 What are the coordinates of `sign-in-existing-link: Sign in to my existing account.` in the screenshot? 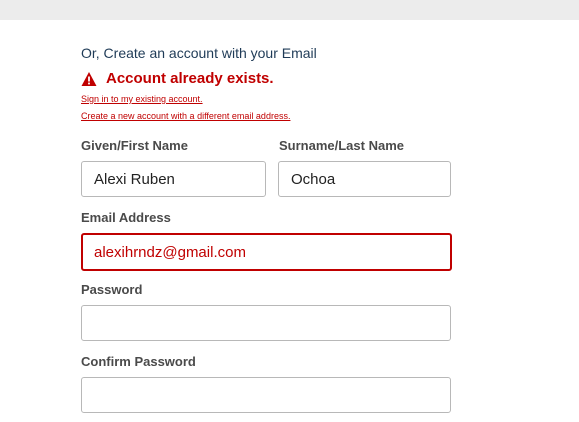 It's located at (142, 99).